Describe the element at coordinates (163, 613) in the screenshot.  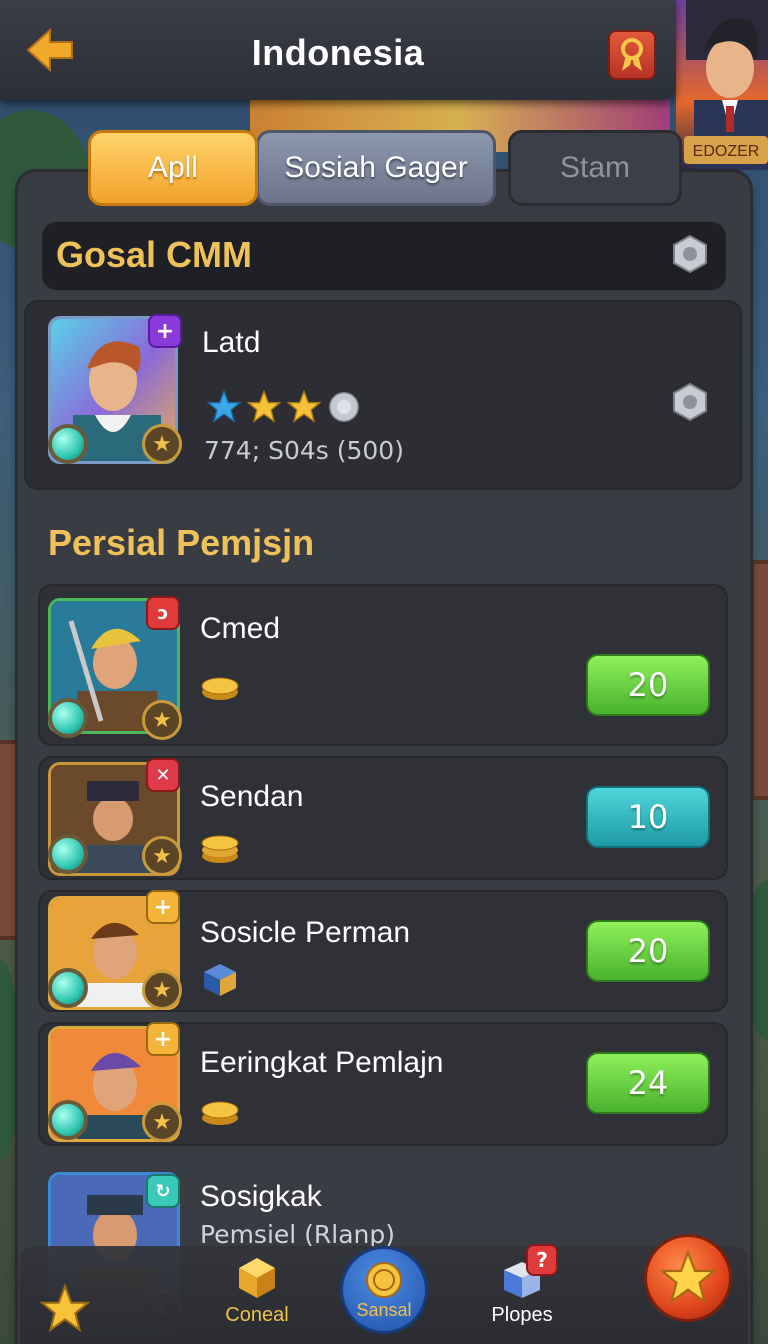
I see `dagger-badge-icon: ↄ` at that location.